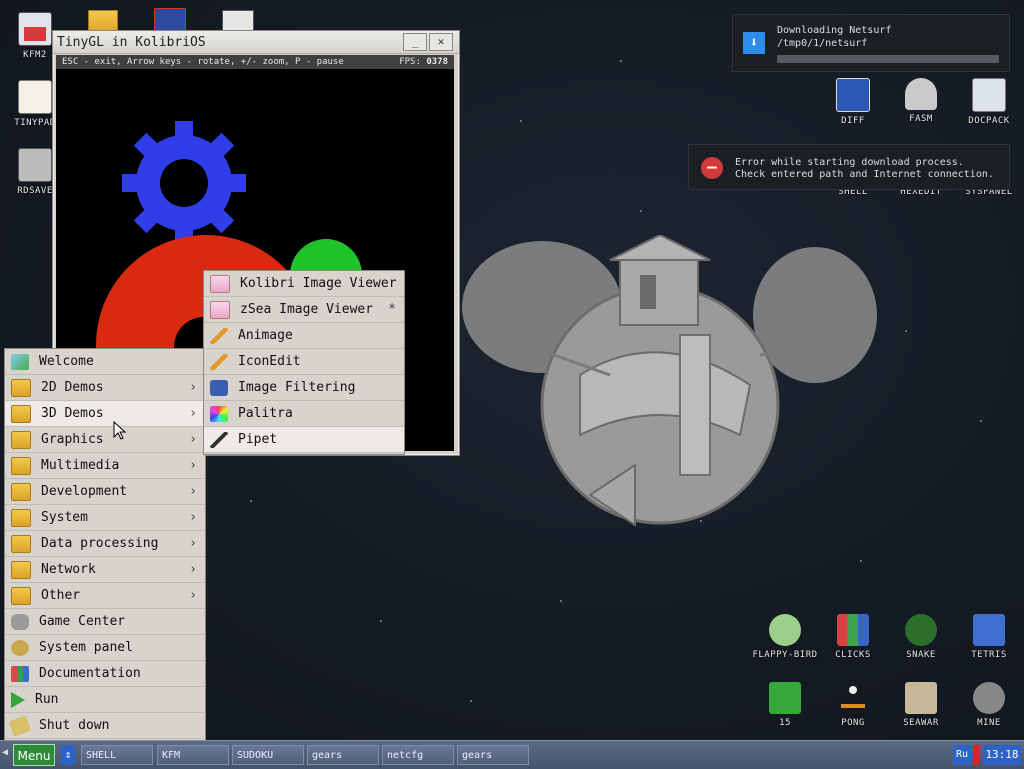  What do you see at coordinates (989, 95) in the screenshot?
I see `docpack-icon` at bounding box center [989, 95].